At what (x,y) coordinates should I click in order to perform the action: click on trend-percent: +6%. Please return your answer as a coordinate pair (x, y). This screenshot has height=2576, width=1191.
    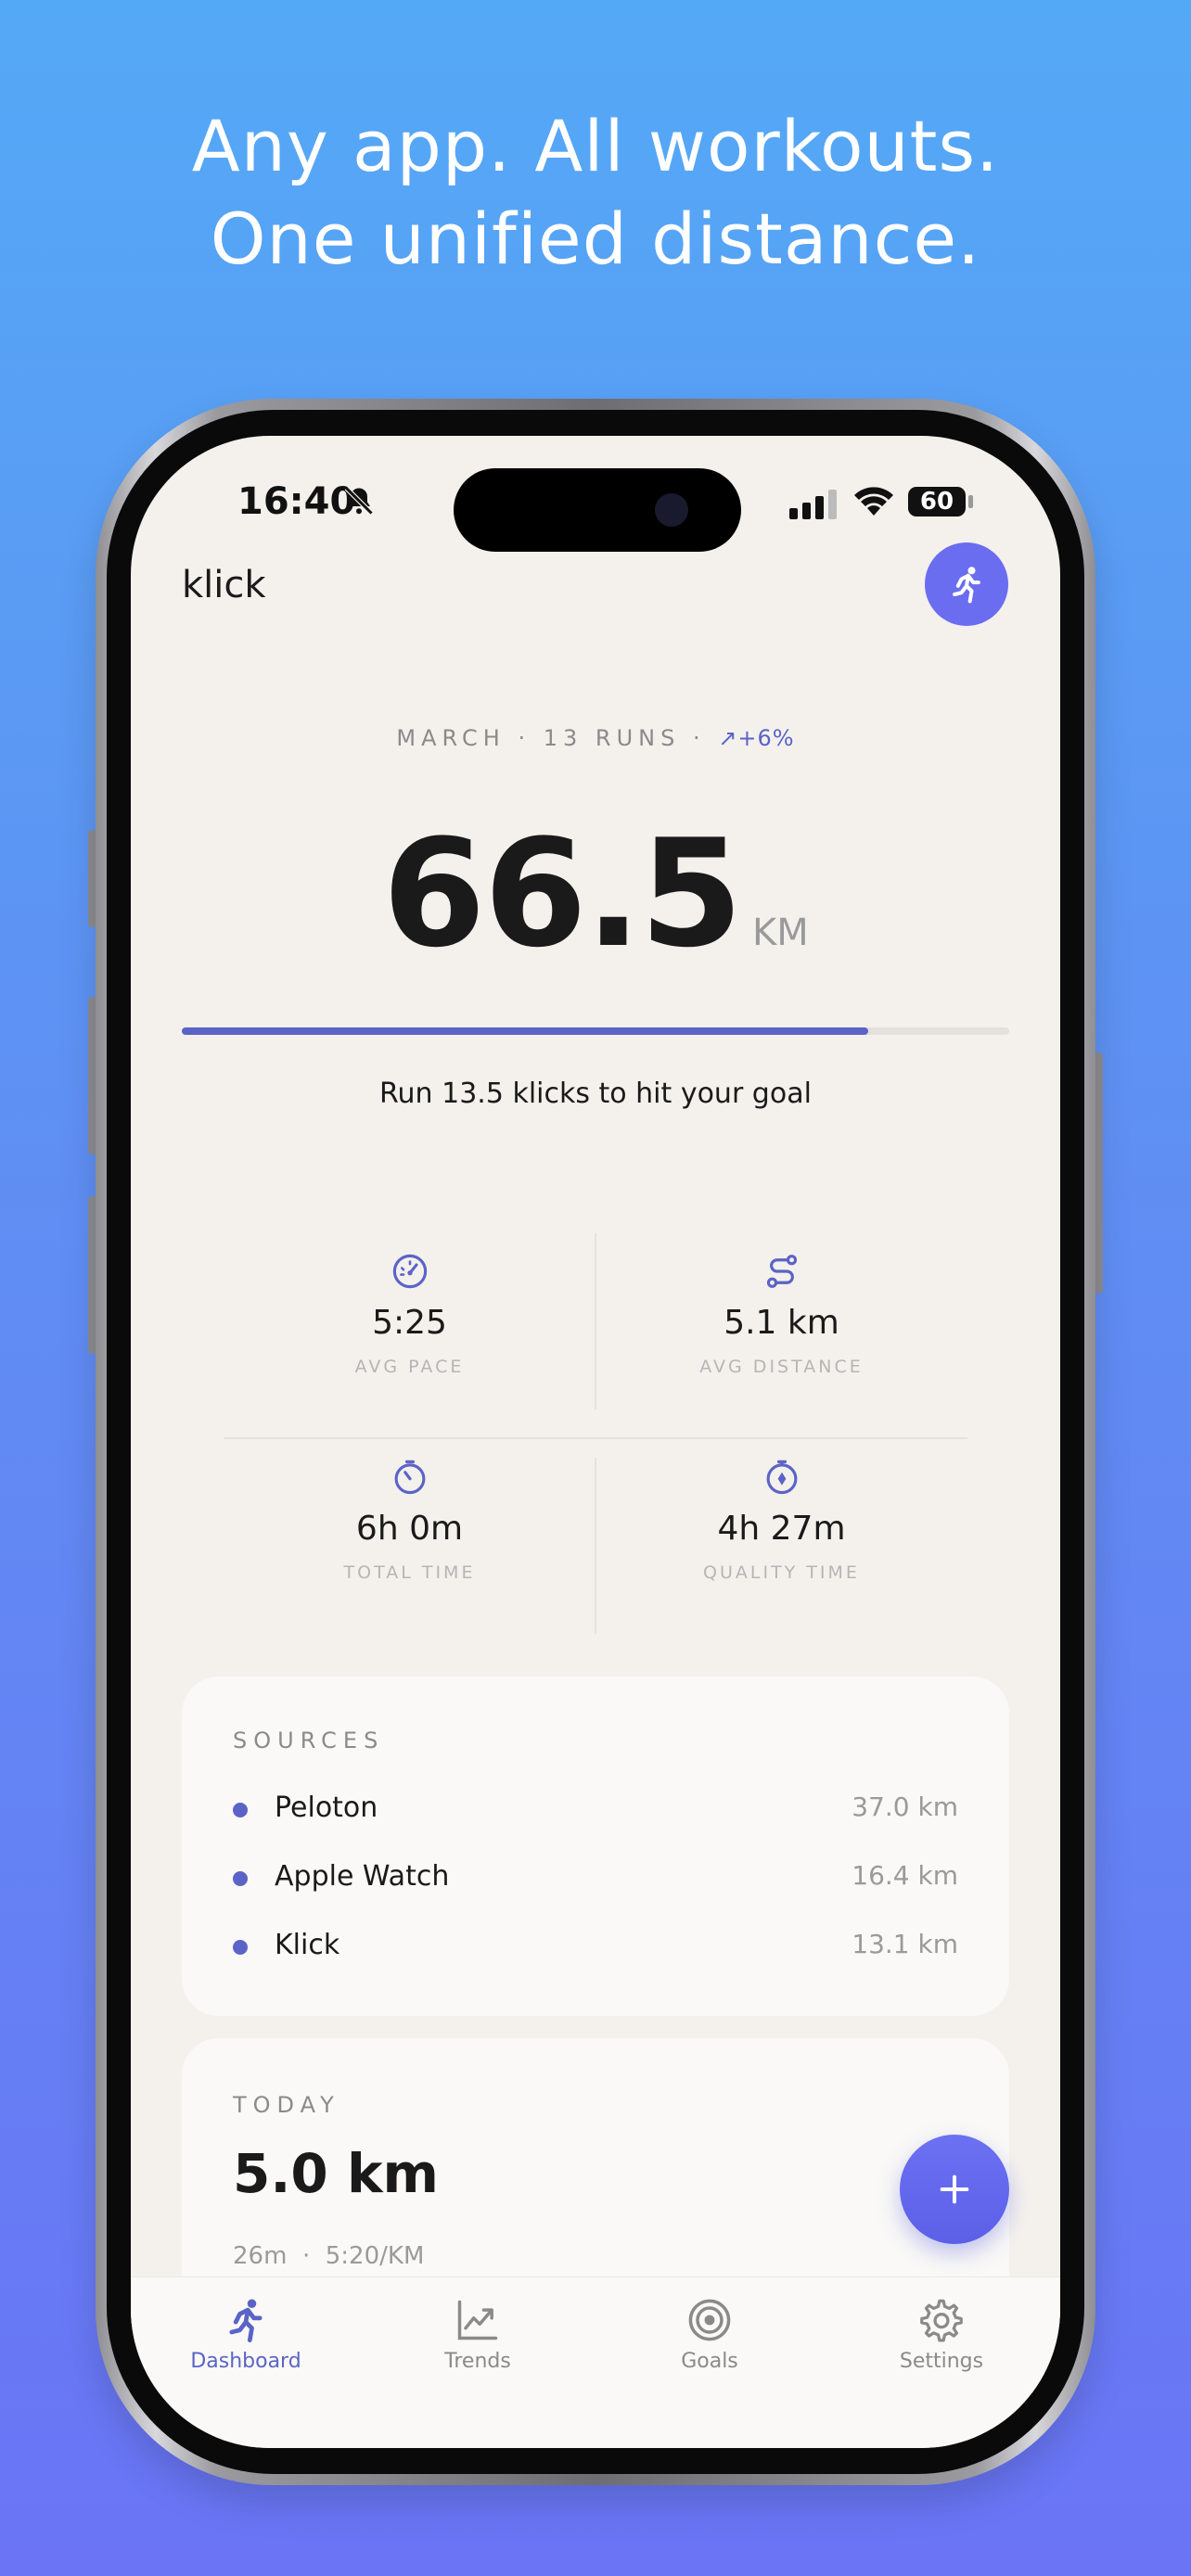
    Looking at the image, I should click on (766, 738).